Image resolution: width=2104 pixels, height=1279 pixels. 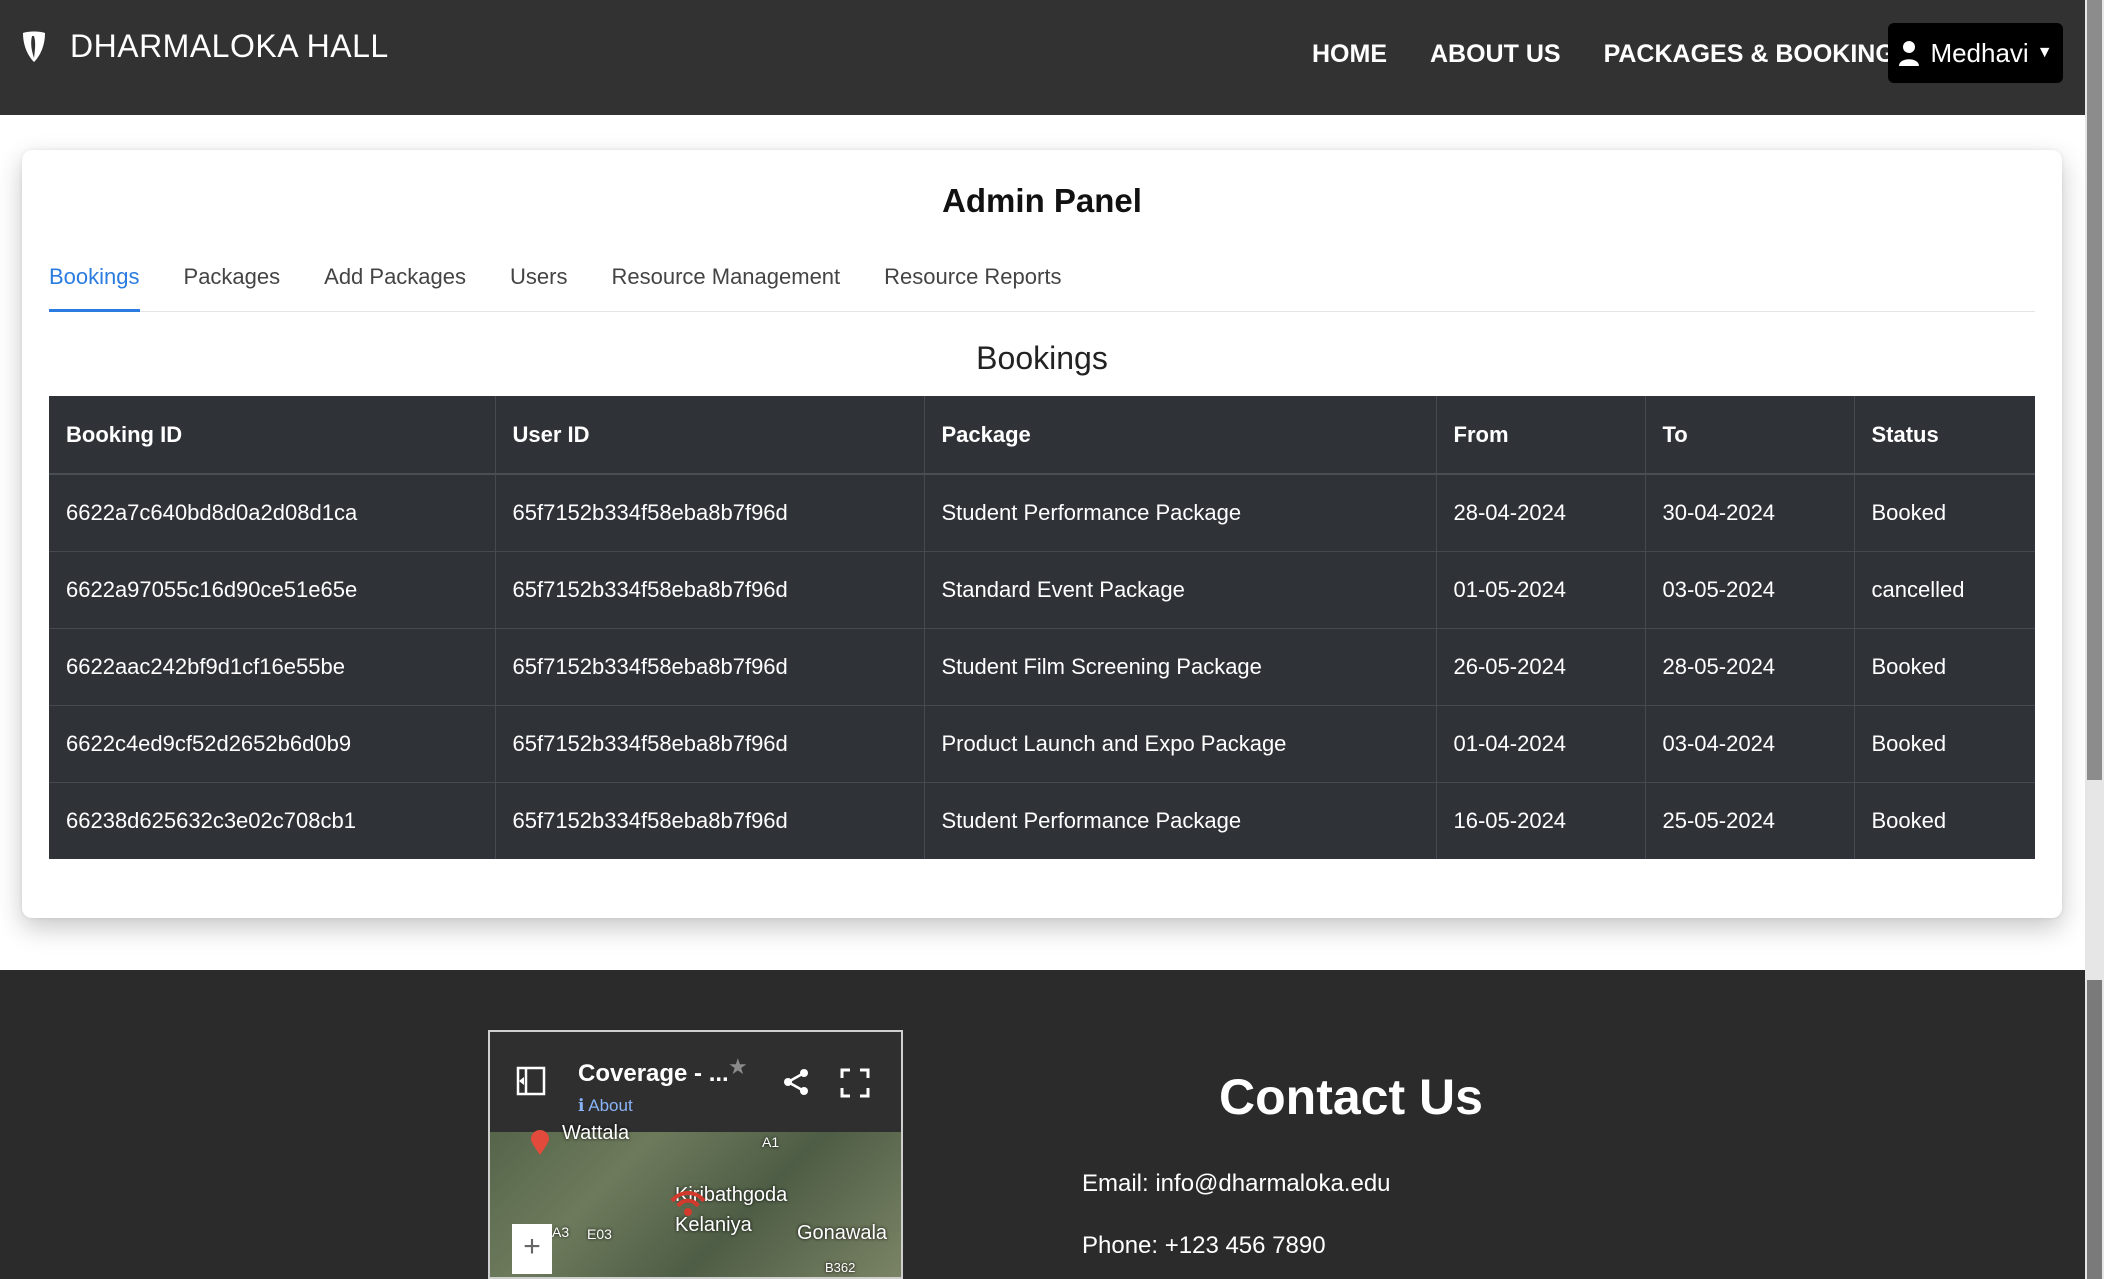 What do you see at coordinates (2044, 52) in the screenshot?
I see `caret-down-icon: ▼` at bounding box center [2044, 52].